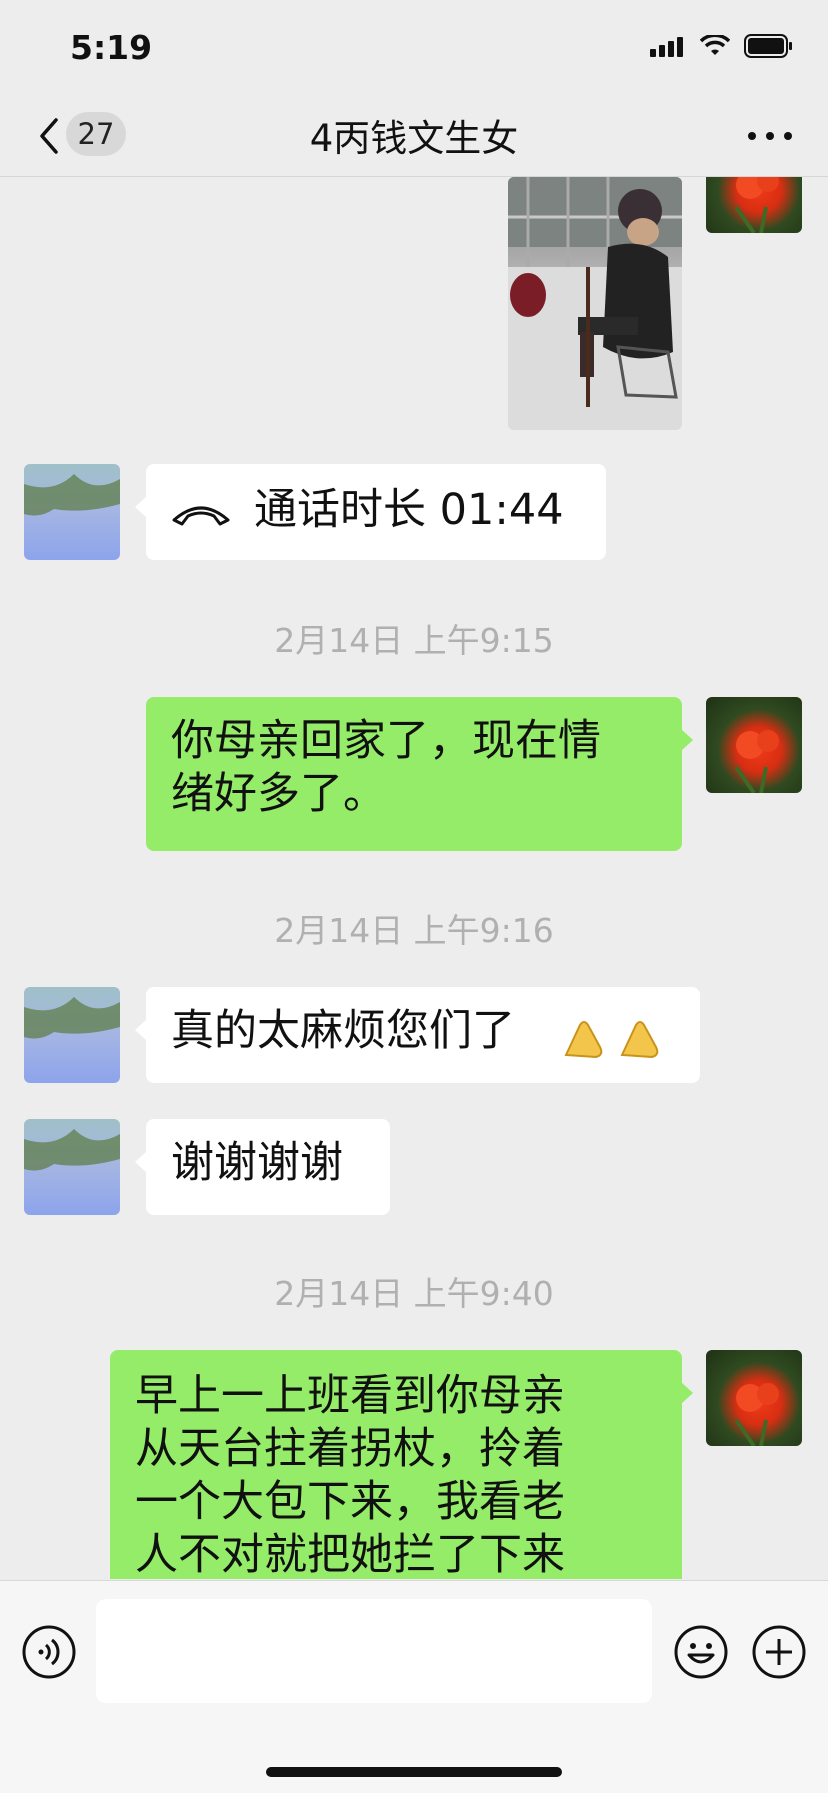  Describe the element at coordinates (414, 1293) in the screenshot. I see `timestamp: 2月14日 上午9:40` at that location.